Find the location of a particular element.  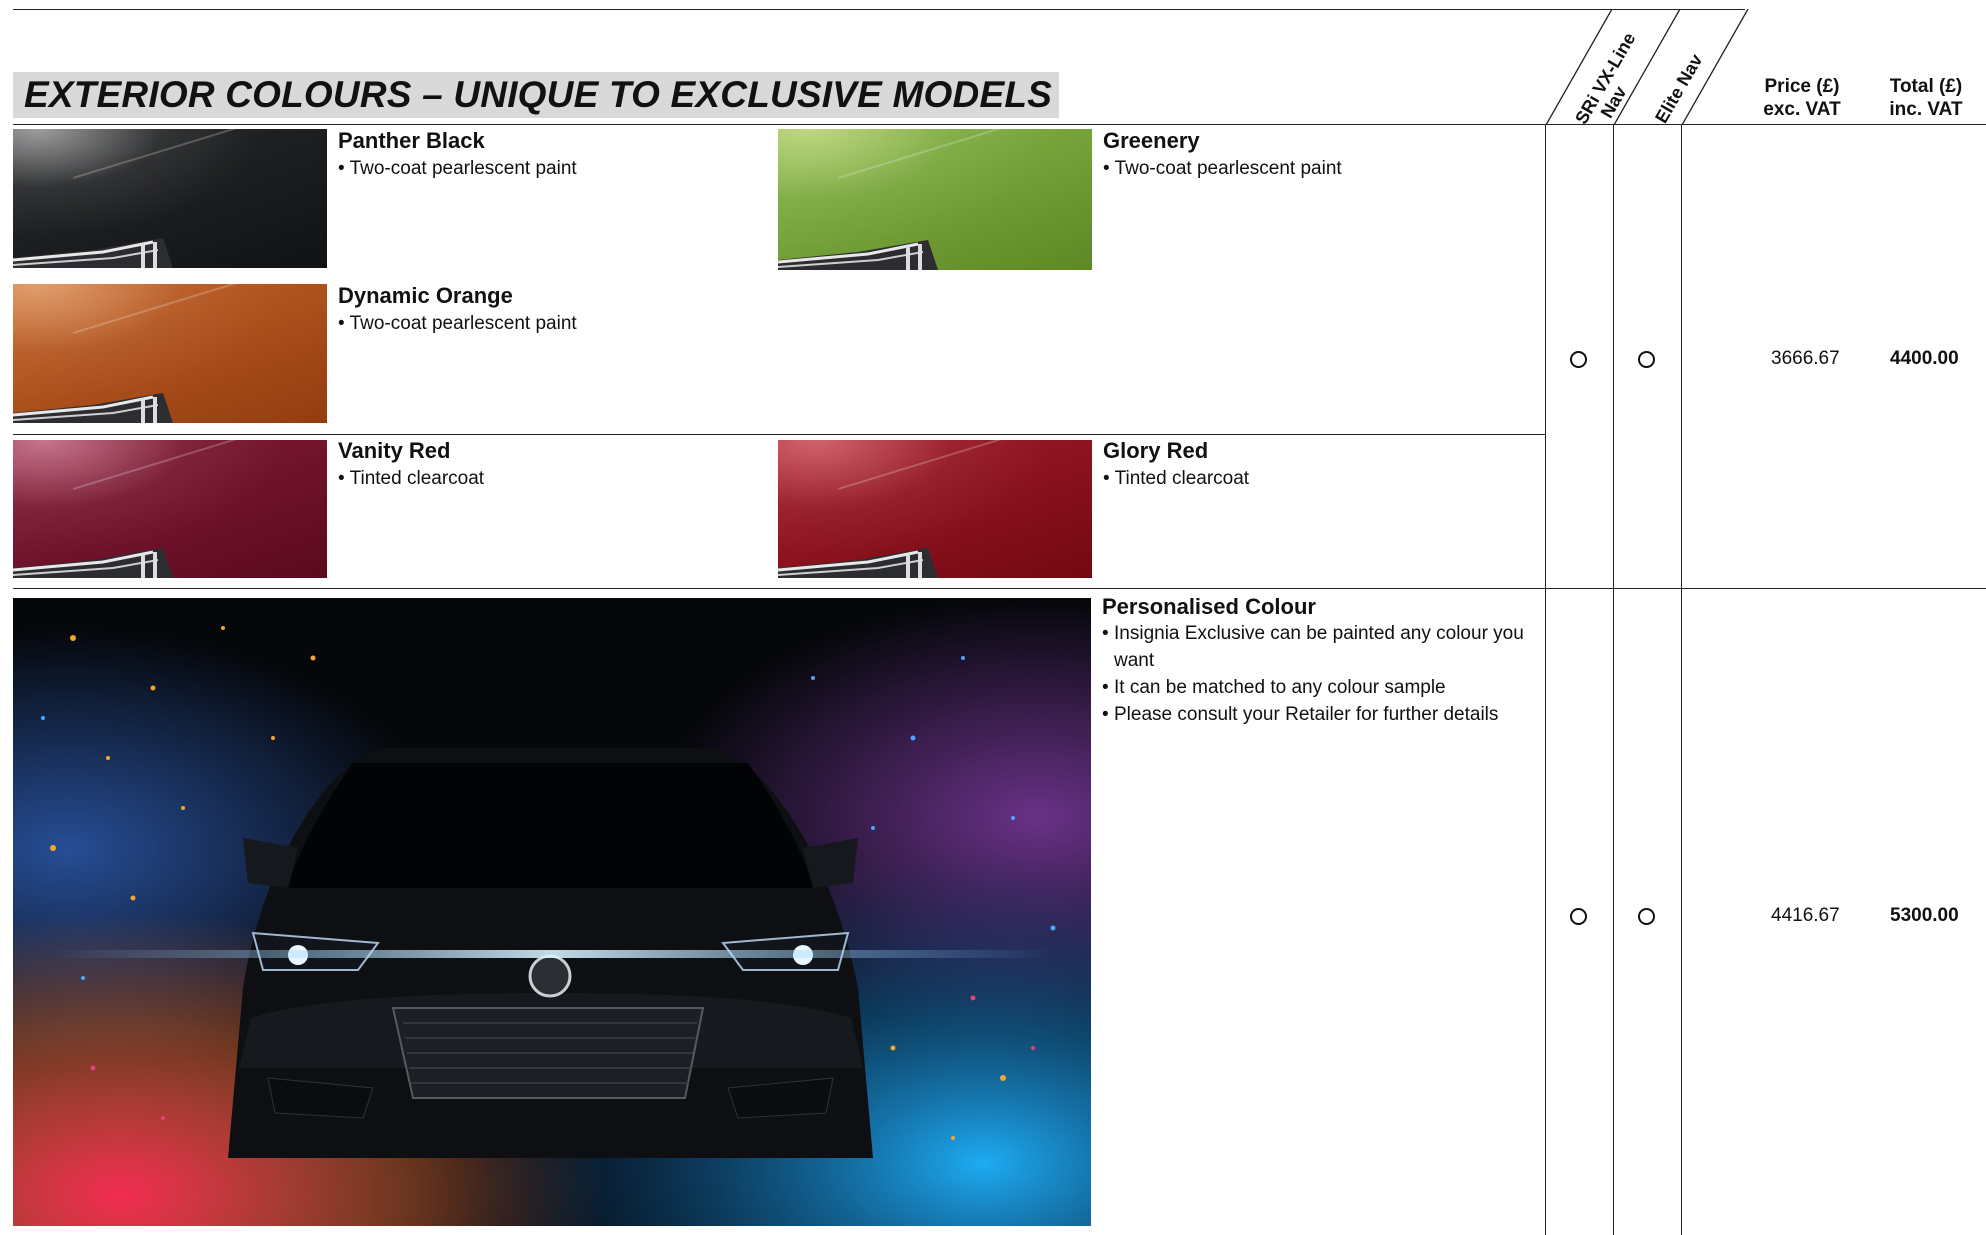

colour-desc-panther-black: • Two-coat pearlescent paint is located at coordinates (457, 168).